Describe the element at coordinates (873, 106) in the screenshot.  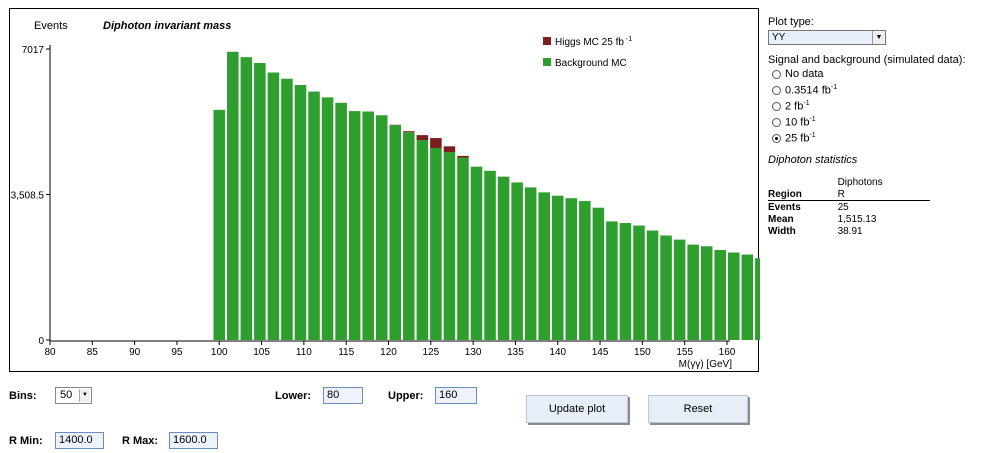
I see `signal-option: 2 fb-1` at that location.